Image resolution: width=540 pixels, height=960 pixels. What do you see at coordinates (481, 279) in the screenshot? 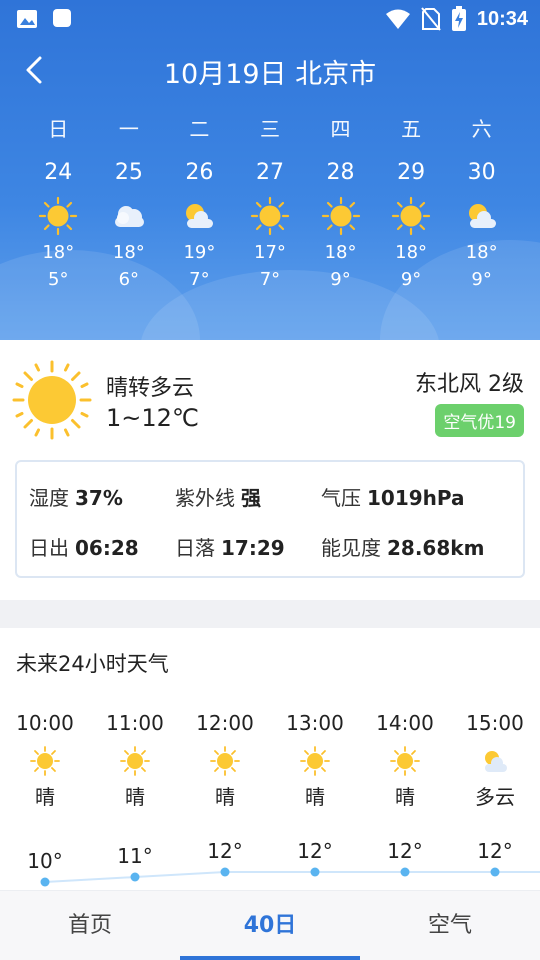
I see `low-temp: 9°` at bounding box center [481, 279].